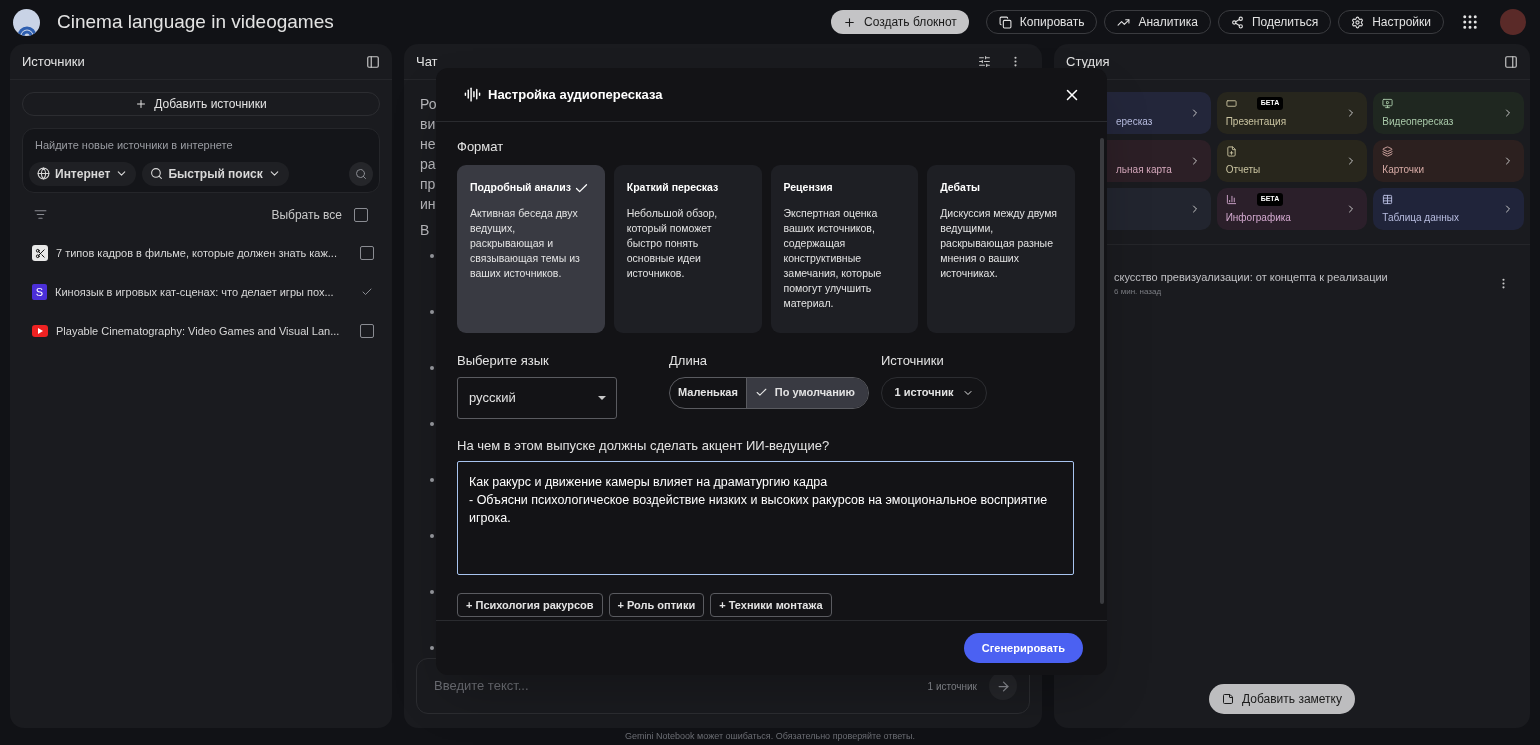  Describe the element at coordinates (53, 61) in the screenshot. I see `panel-title: Источники` at that location.